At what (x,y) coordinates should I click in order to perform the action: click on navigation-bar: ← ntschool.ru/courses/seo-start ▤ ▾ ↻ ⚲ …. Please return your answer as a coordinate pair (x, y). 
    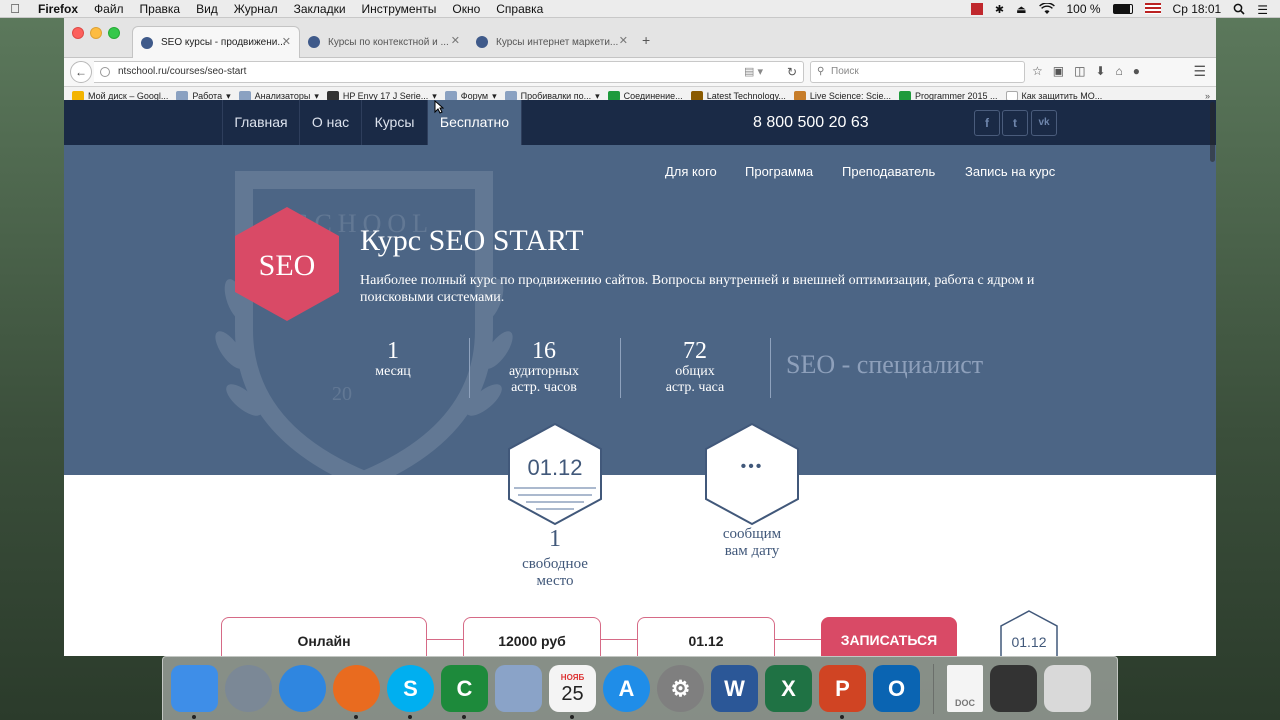
    Looking at the image, I should click on (640, 72).